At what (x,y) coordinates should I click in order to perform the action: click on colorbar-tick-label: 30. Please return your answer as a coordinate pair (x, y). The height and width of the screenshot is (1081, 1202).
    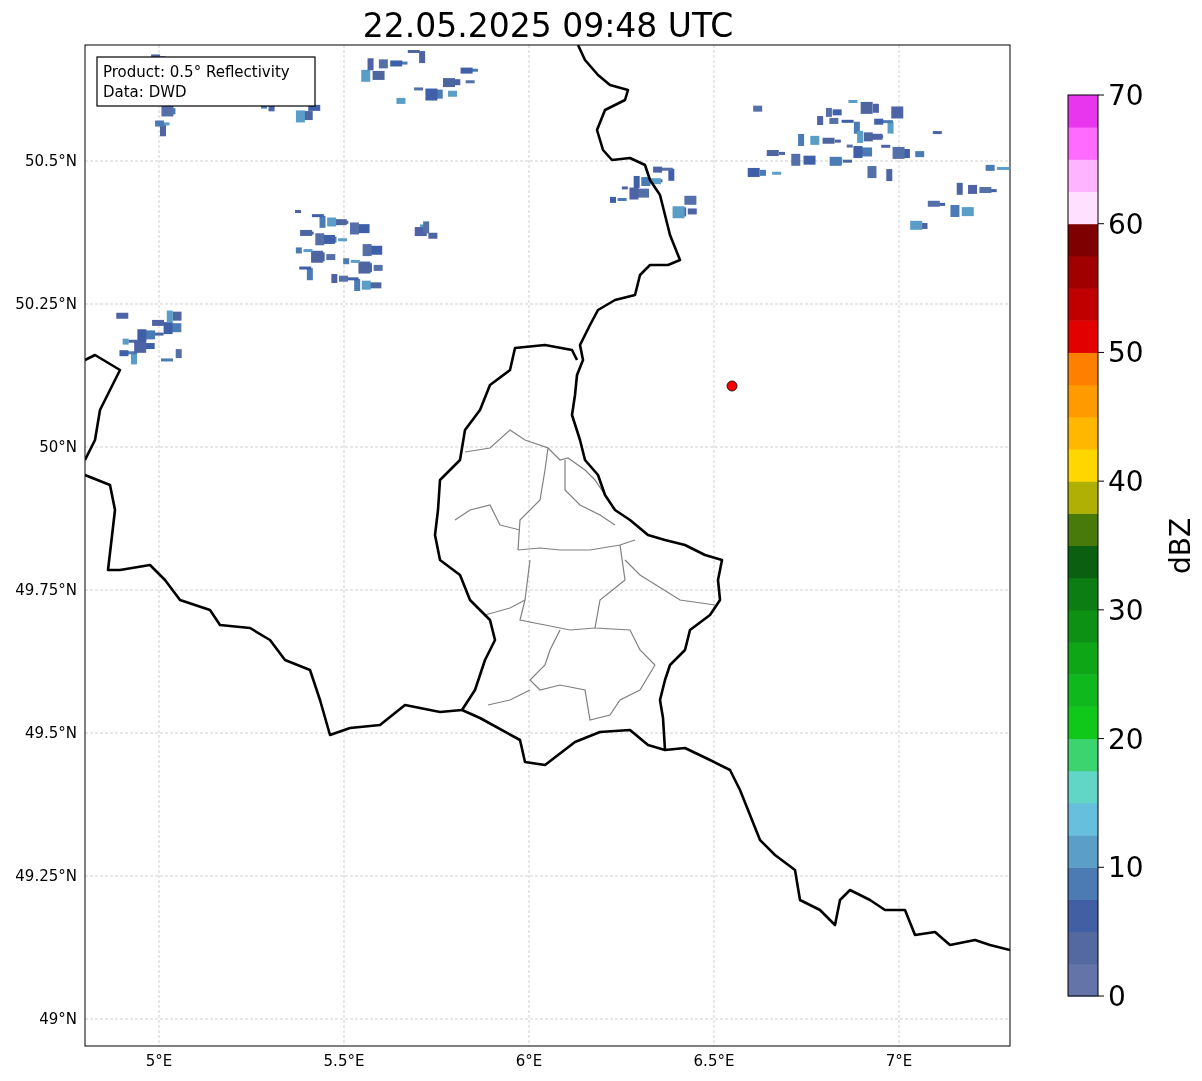
    Looking at the image, I should click on (1126, 610).